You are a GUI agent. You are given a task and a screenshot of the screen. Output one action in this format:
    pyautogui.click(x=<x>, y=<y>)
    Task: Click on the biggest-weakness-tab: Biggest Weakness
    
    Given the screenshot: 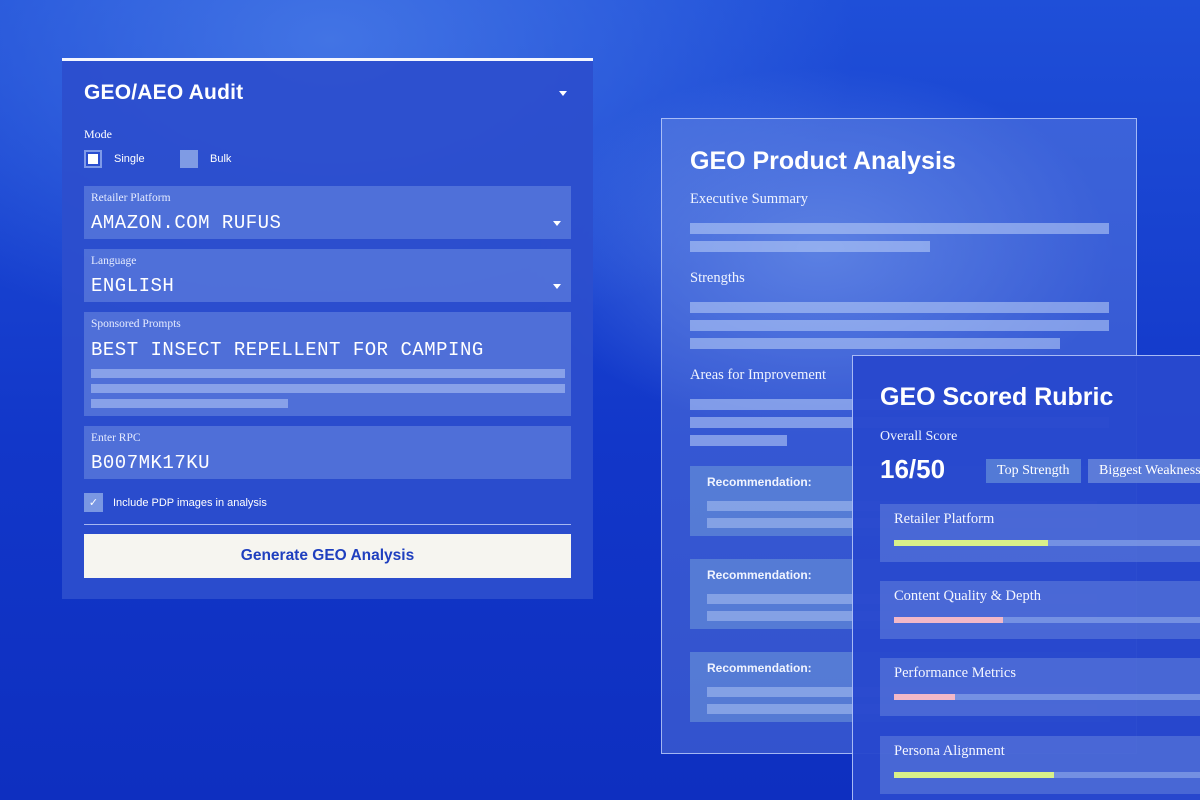 What is the action you would take?
    pyautogui.click(x=1144, y=471)
    